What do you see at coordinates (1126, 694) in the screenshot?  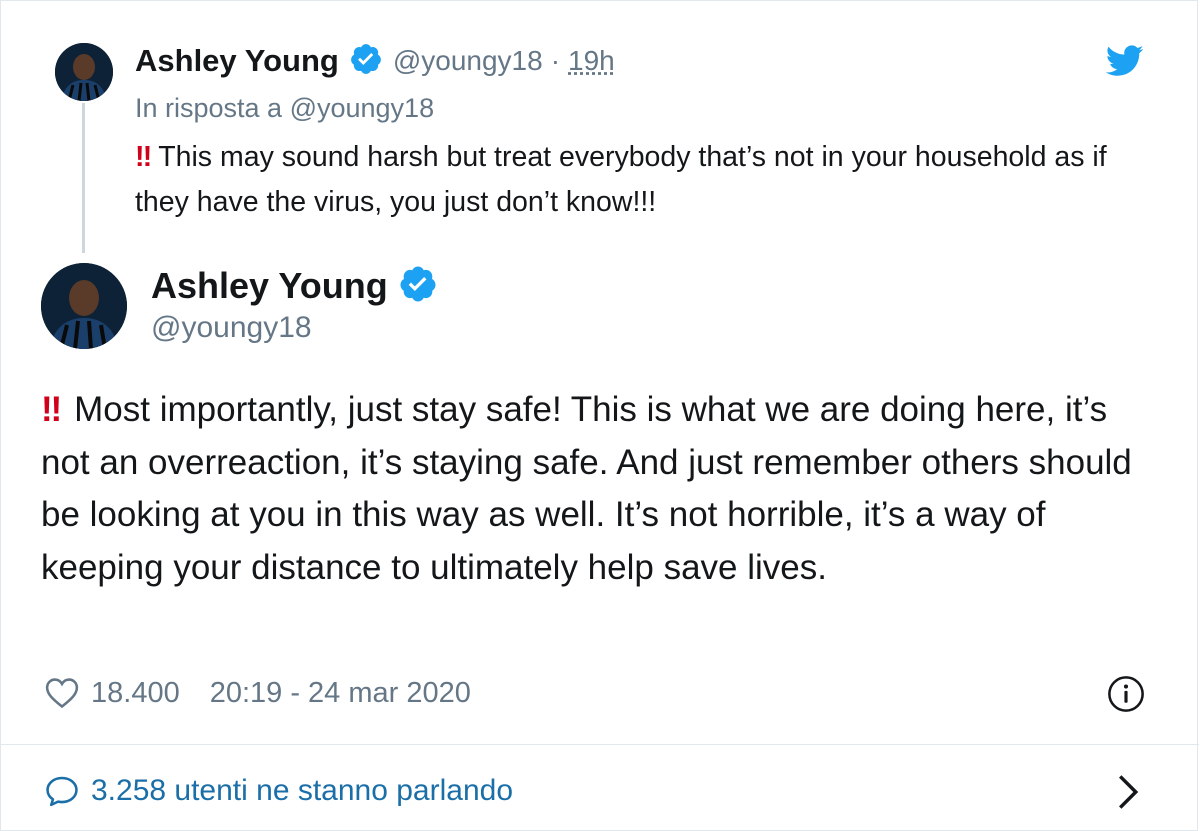 I see `info-icon` at bounding box center [1126, 694].